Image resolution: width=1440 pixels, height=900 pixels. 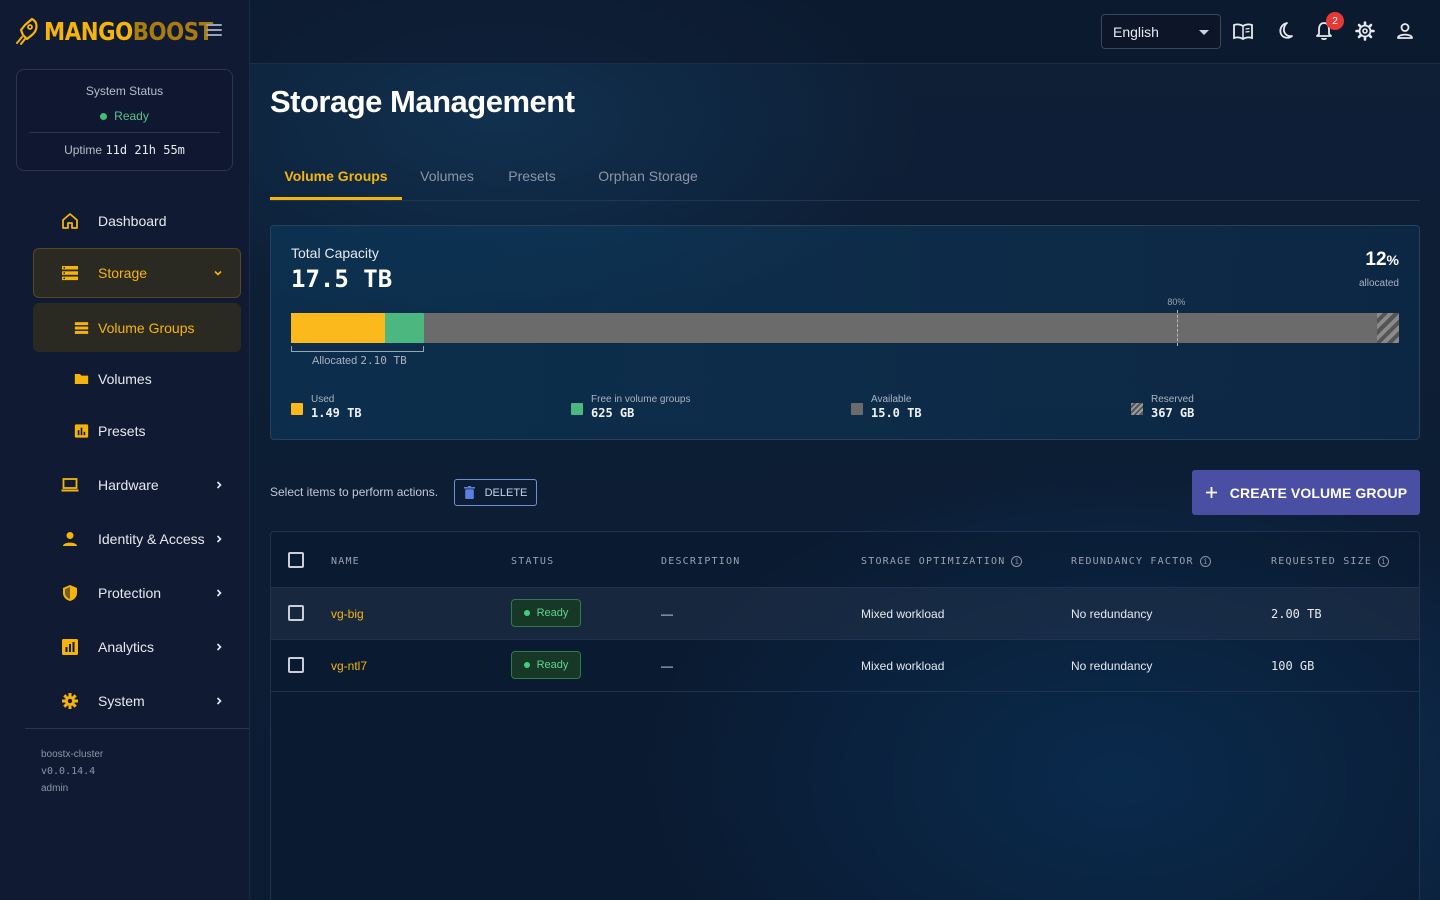 What do you see at coordinates (631, 407) in the screenshot?
I see `legend-free: Free in volume groups 625 GB` at bounding box center [631, 407].